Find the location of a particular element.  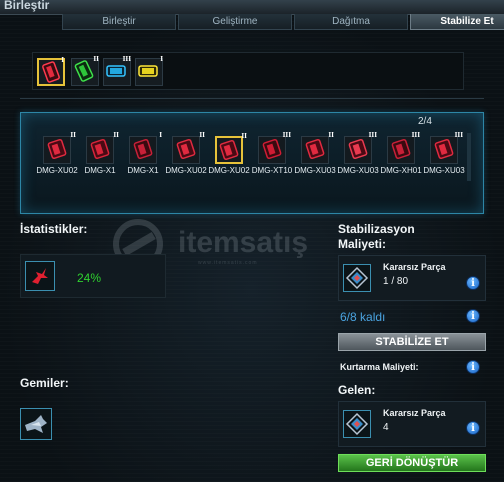

ships-heading: Gemiler: is located at coordinates (44, 383).